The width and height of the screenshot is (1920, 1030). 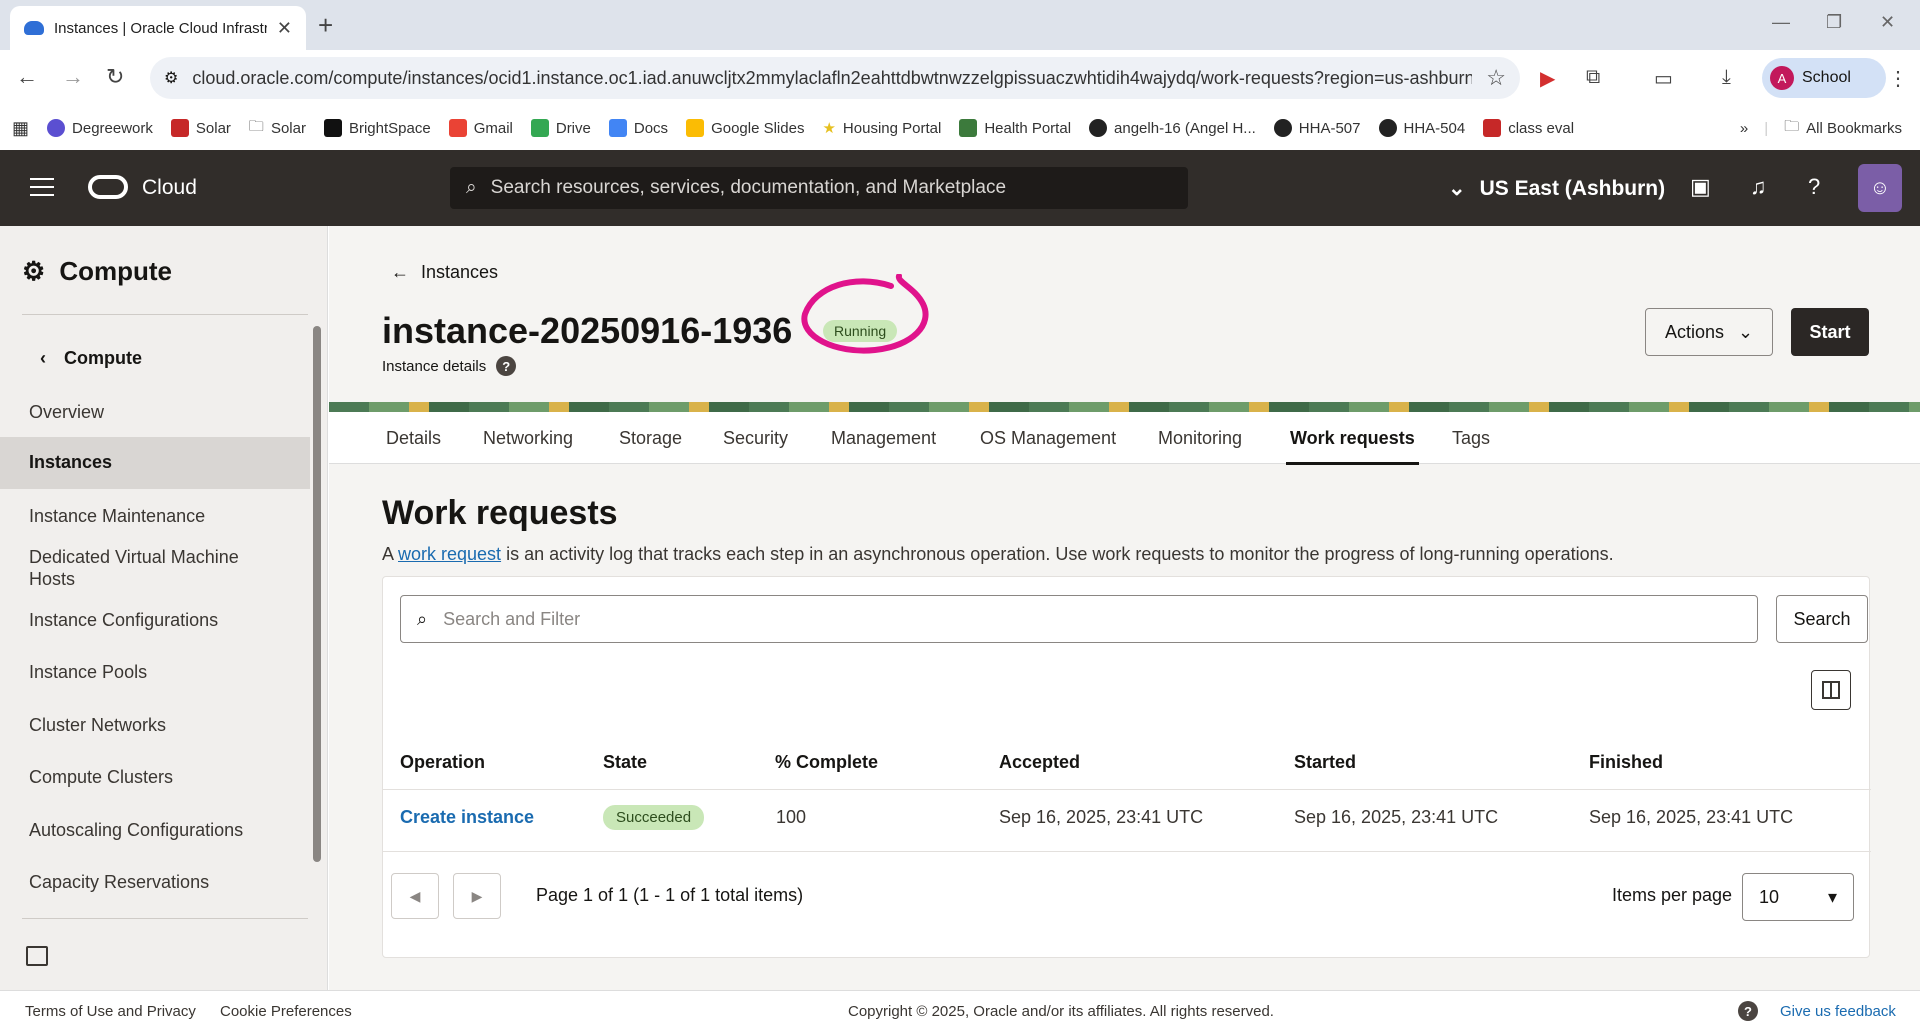 I want to click on cloud-favicon-icon, so click(x=34, y=28).